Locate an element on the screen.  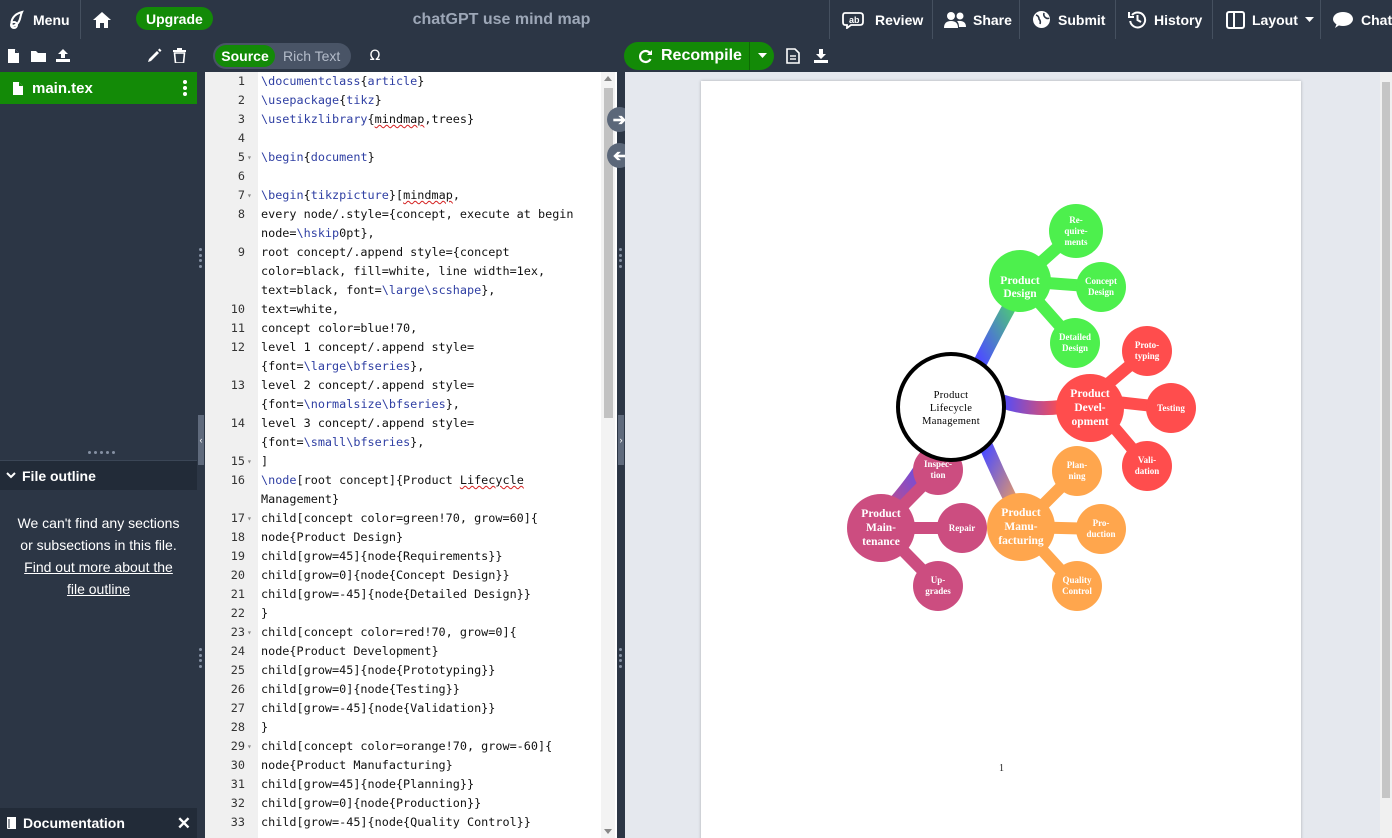
code-line: {font=\normalsize\bfseries}, is located at coordinates (405, 404).